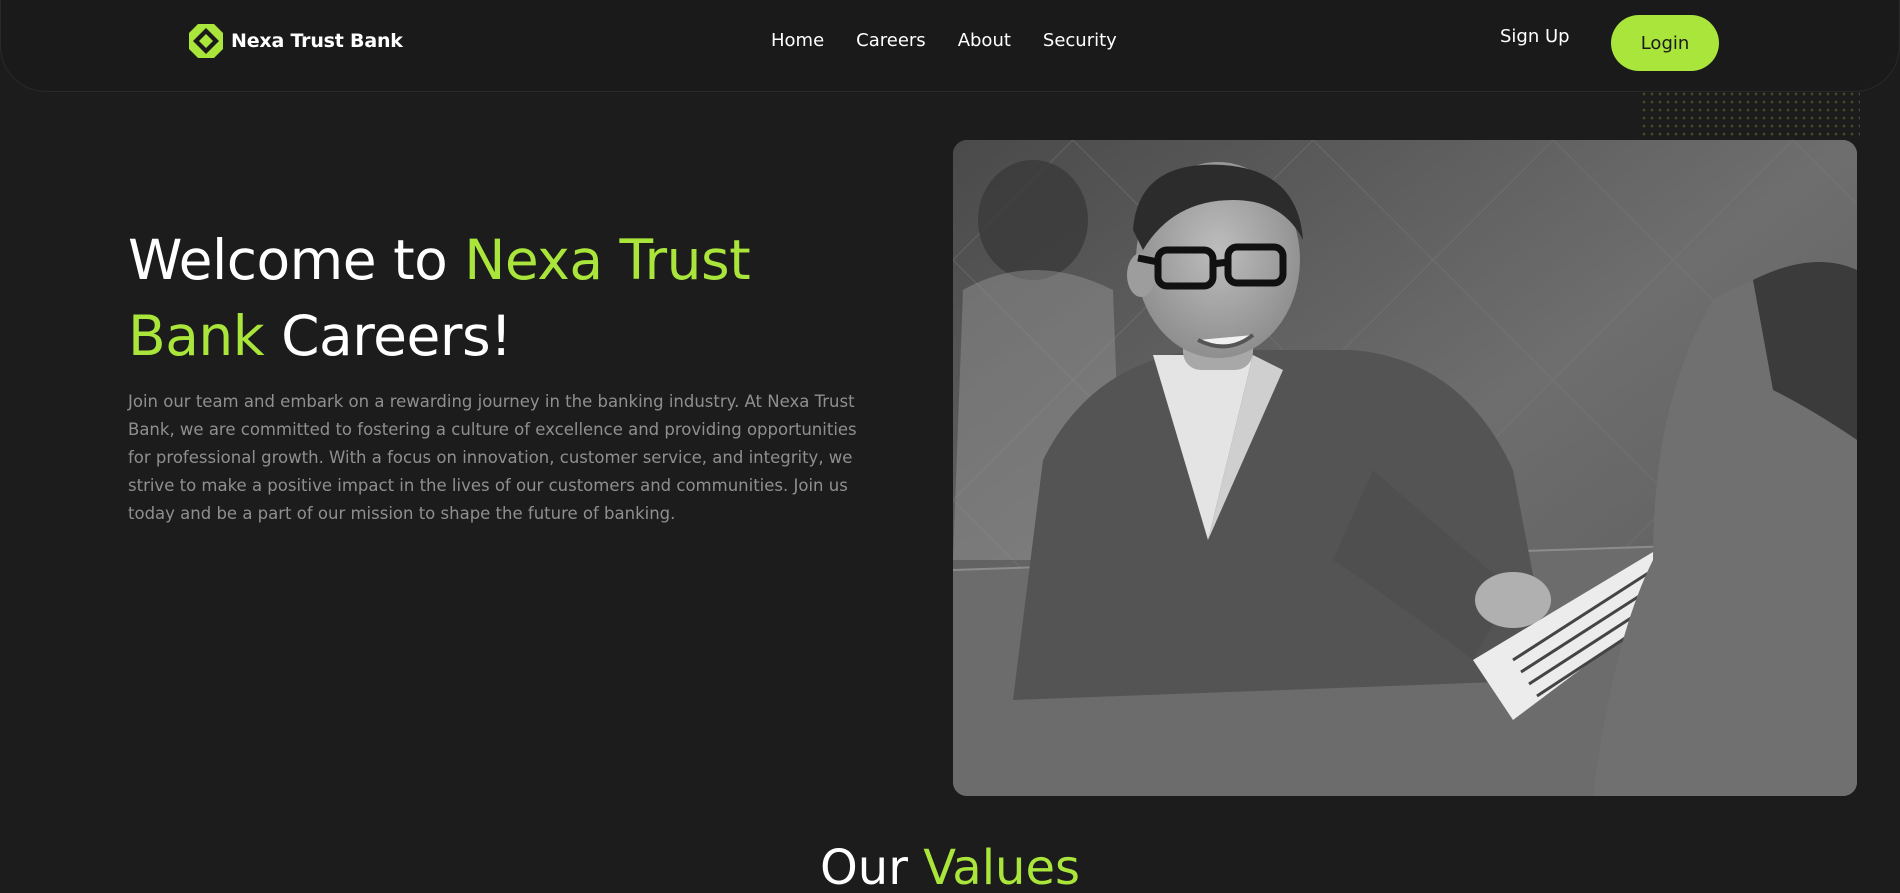  What do you see at coordinates (1535, 36) in the screenshot?
I see `signup-link: Sign Up` at bounding box center [1535, 36].